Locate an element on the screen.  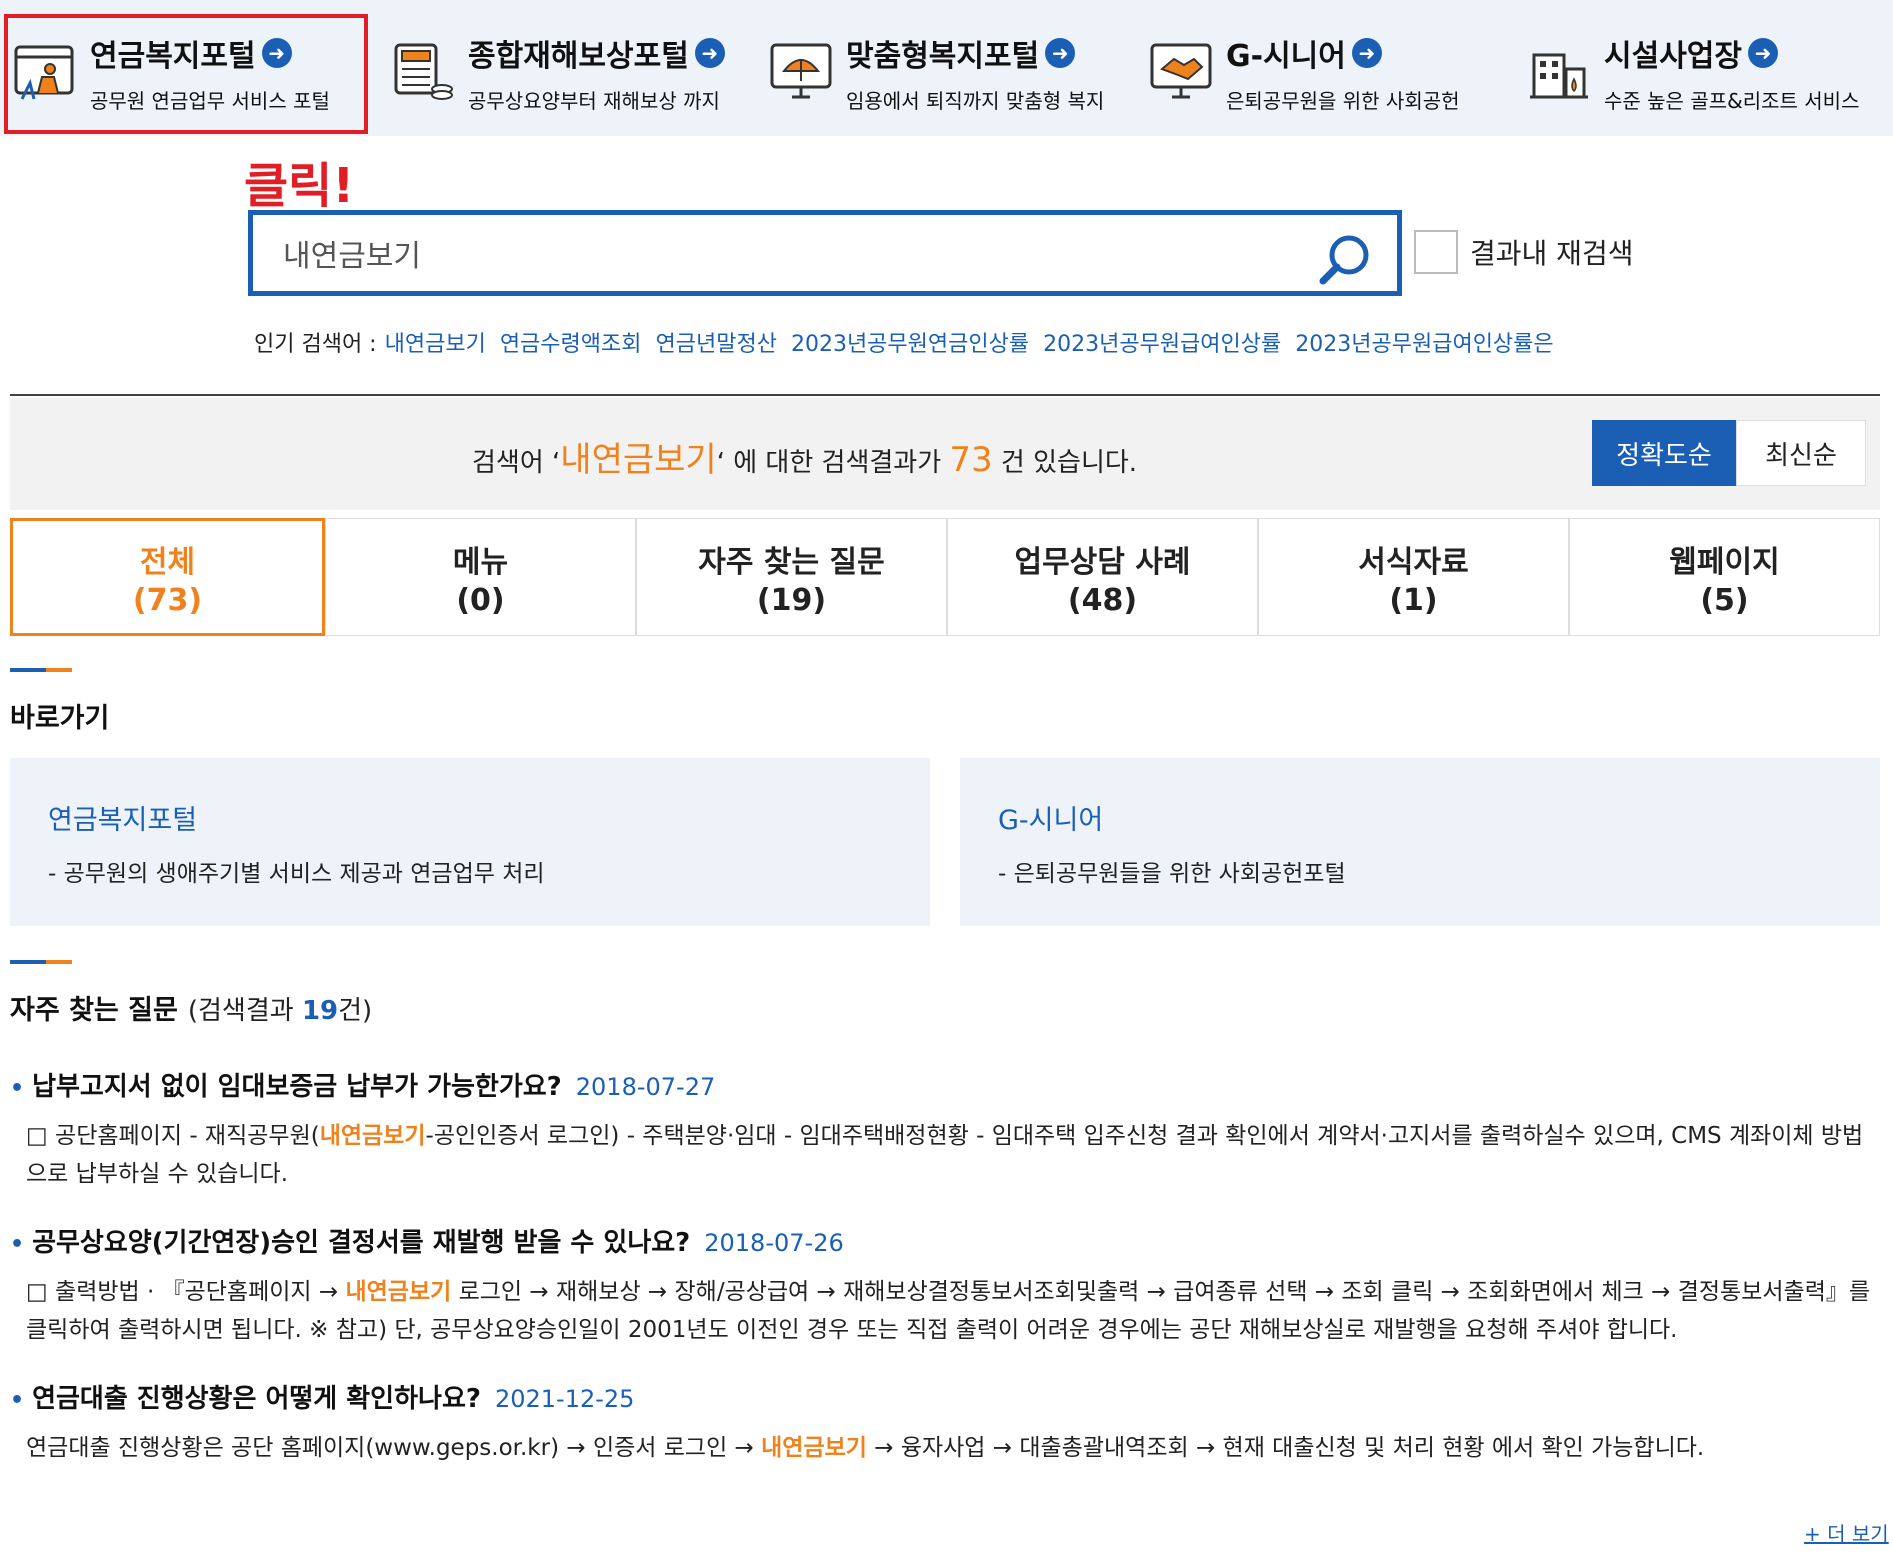
faq-heading-text: 자주 찾는 질문 is located at coordinates (94, 1010).